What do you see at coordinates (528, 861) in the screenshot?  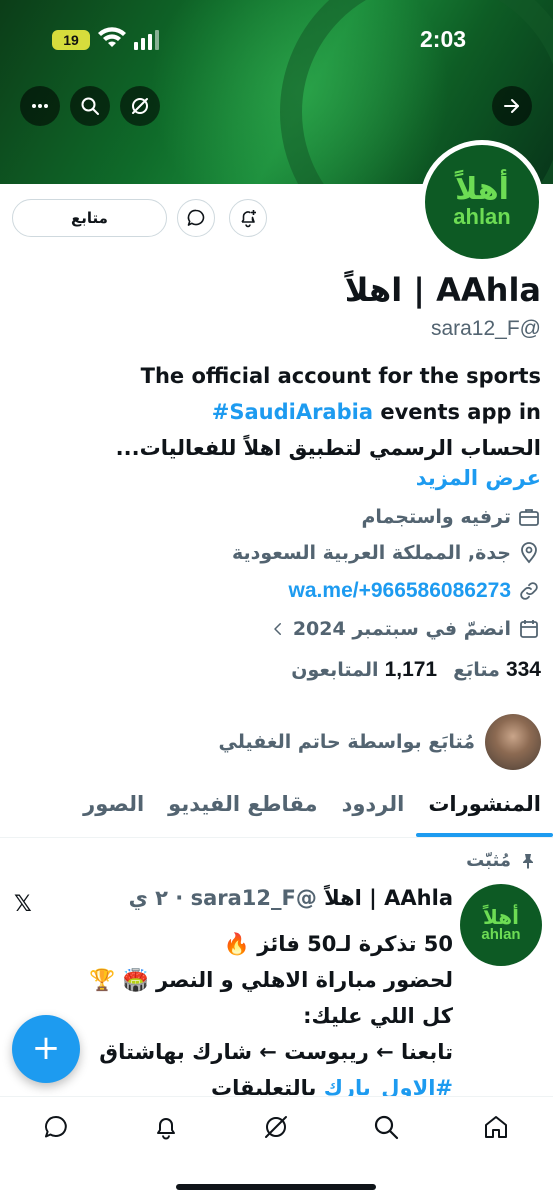 I see `pin-icon` at bounding box center [528, 861].